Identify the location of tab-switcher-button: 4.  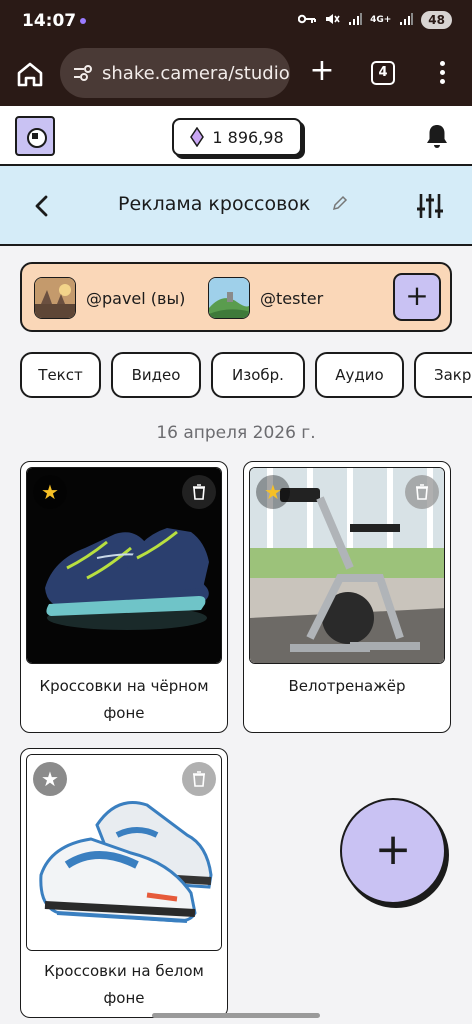
(383, 73).